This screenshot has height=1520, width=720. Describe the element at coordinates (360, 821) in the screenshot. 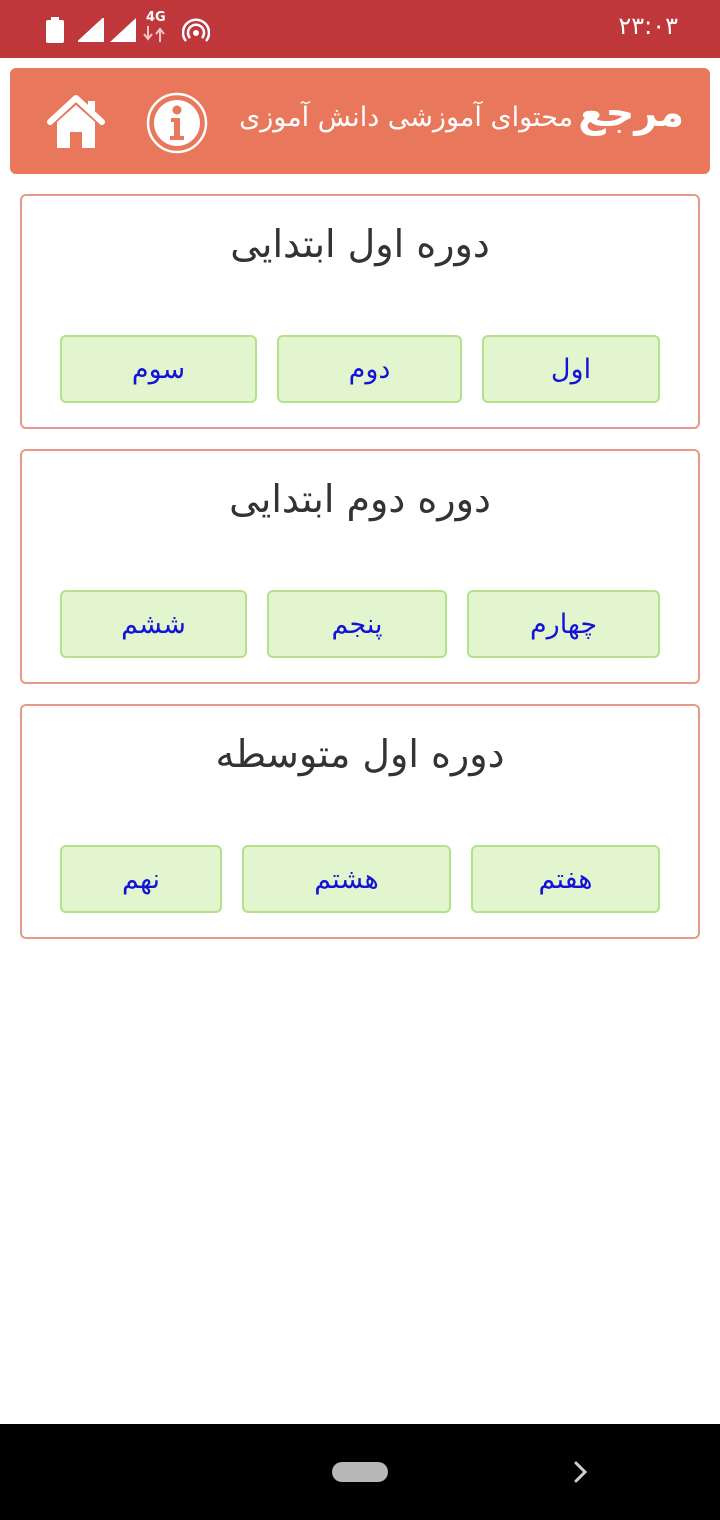

I see `section-card-middle-first: دوره اول متوسطه هفتم هشتم نهم` at that location.